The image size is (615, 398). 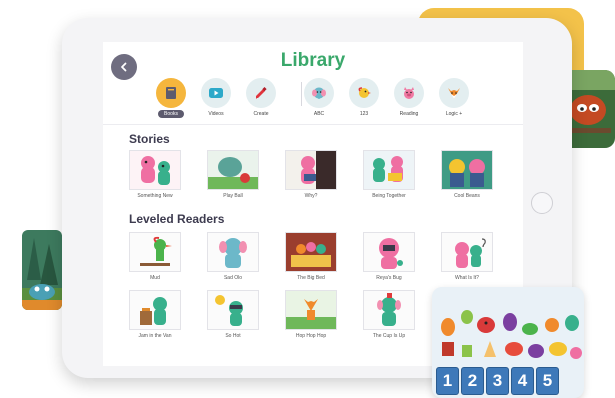 I want to click on book-icon, so click(x=171, y=93).